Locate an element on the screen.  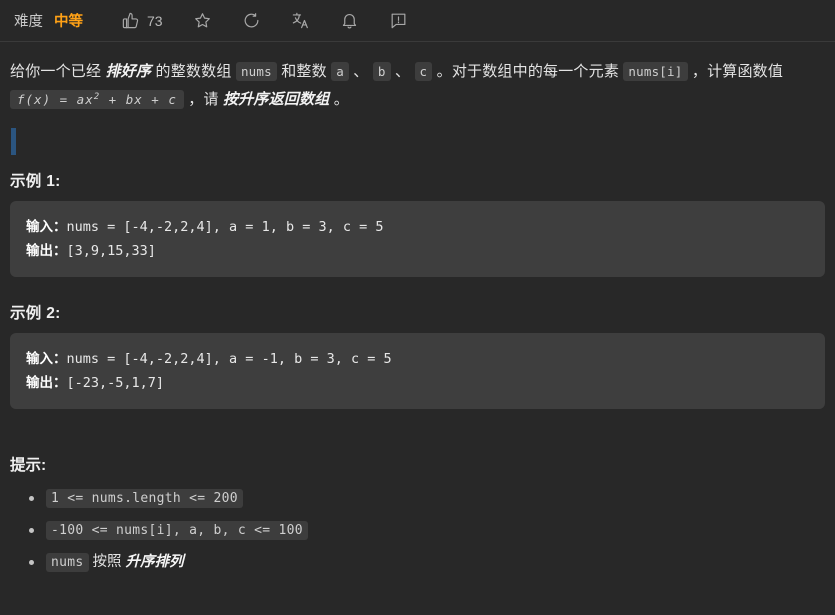
desc-text-6: ，请 is located at coordinates (203, 99).